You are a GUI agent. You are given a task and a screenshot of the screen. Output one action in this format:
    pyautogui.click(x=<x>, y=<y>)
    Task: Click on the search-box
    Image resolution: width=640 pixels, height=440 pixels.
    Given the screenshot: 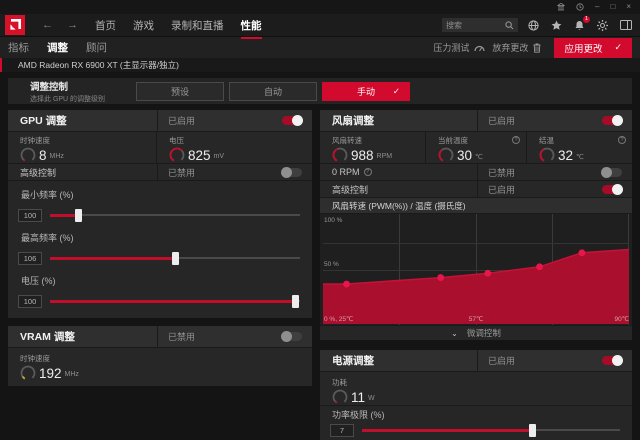 What is the action you would take?
    pyautogui.click(x=480, y=25)
    